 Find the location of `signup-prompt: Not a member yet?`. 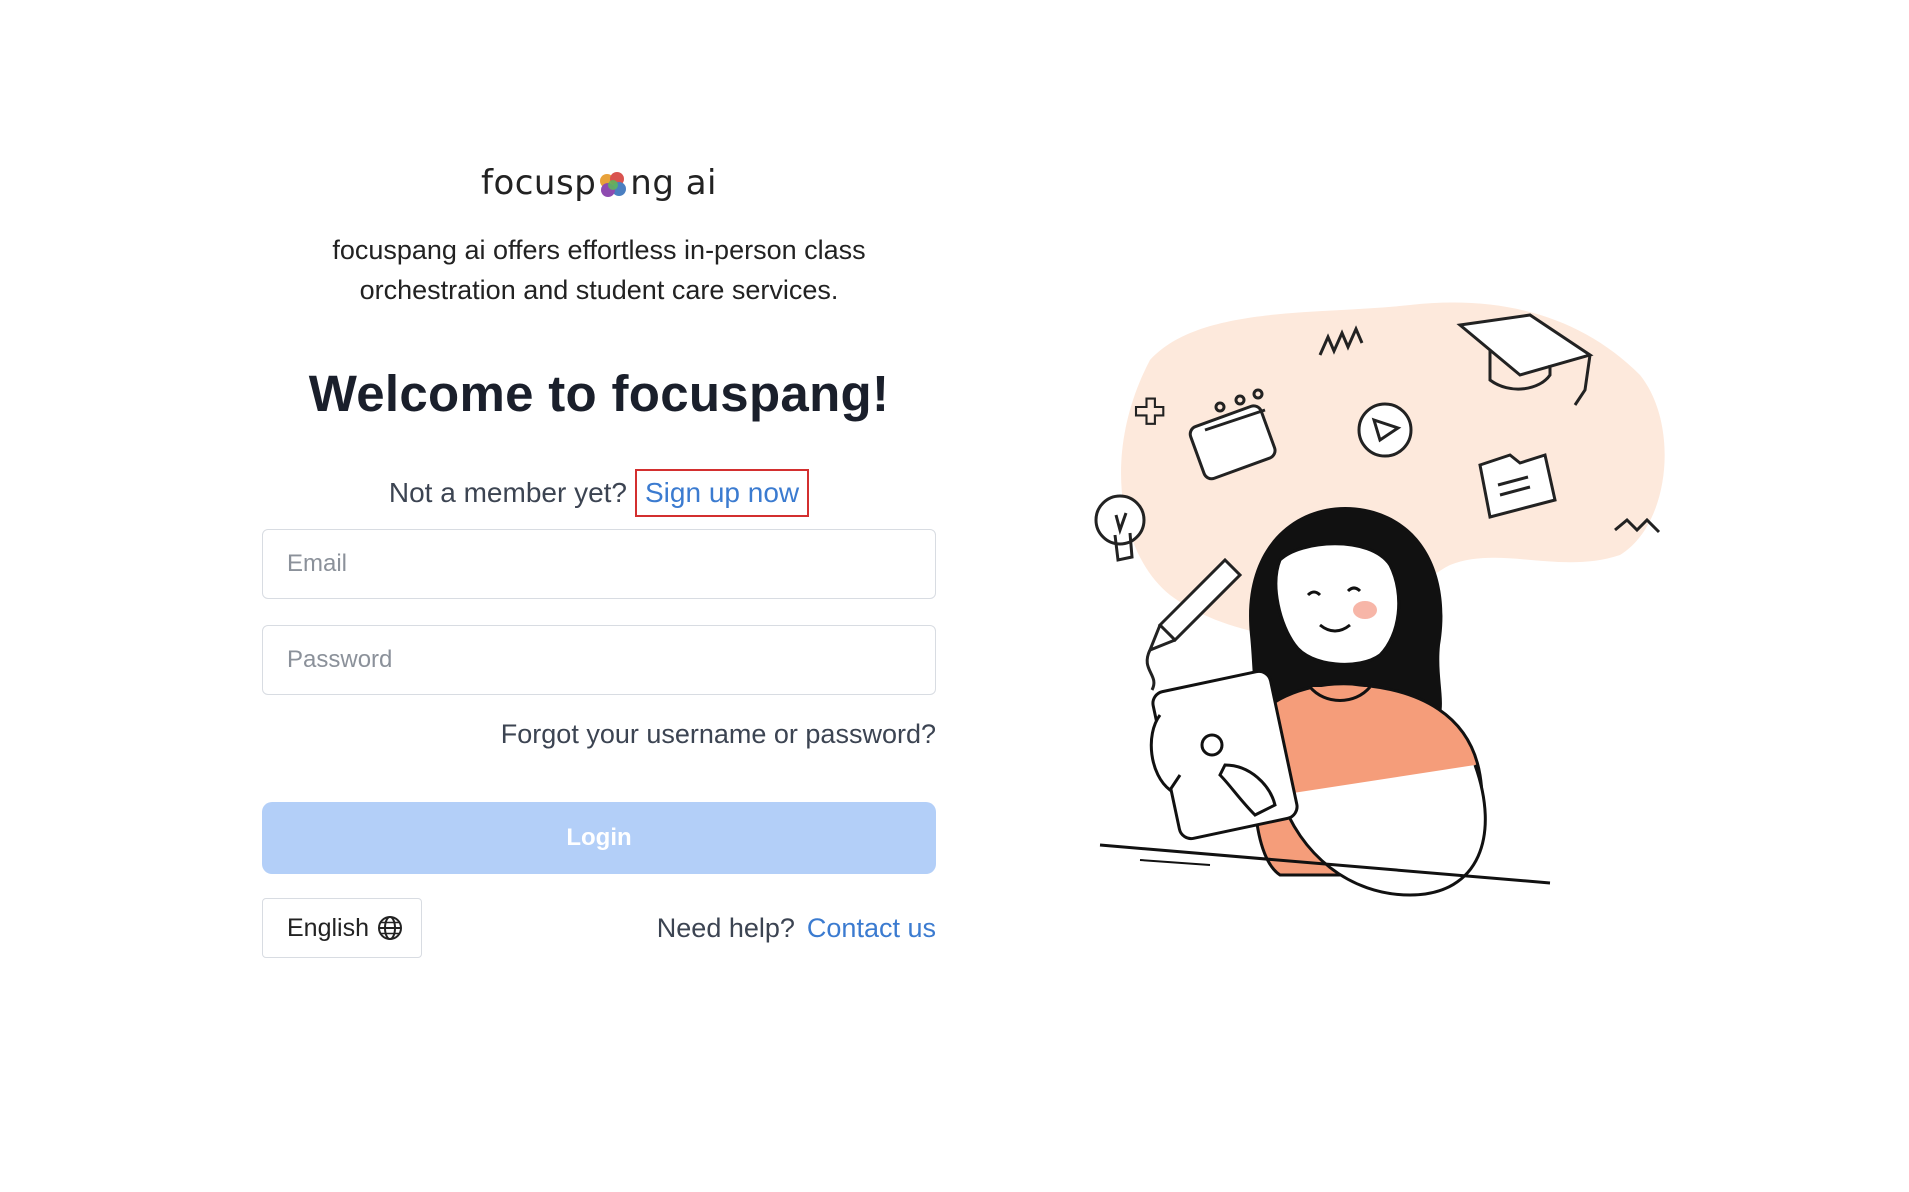

signup-prompt: Not a member yet? is located at coordinates (507, 492).